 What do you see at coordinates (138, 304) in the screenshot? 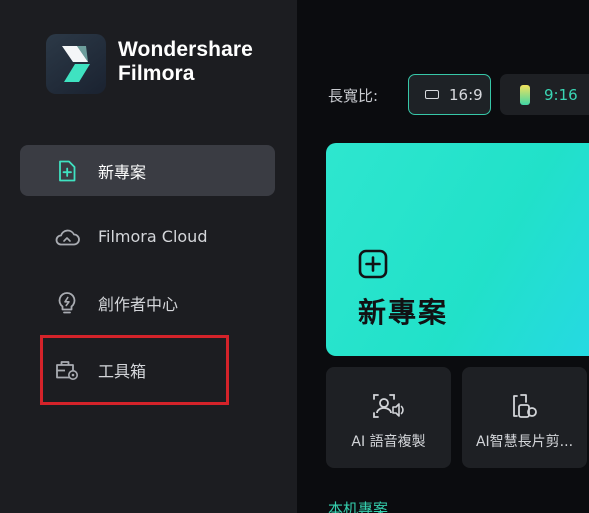
I see `sidebar-item-label: 創作者中心` at bounding box center [138, 304].